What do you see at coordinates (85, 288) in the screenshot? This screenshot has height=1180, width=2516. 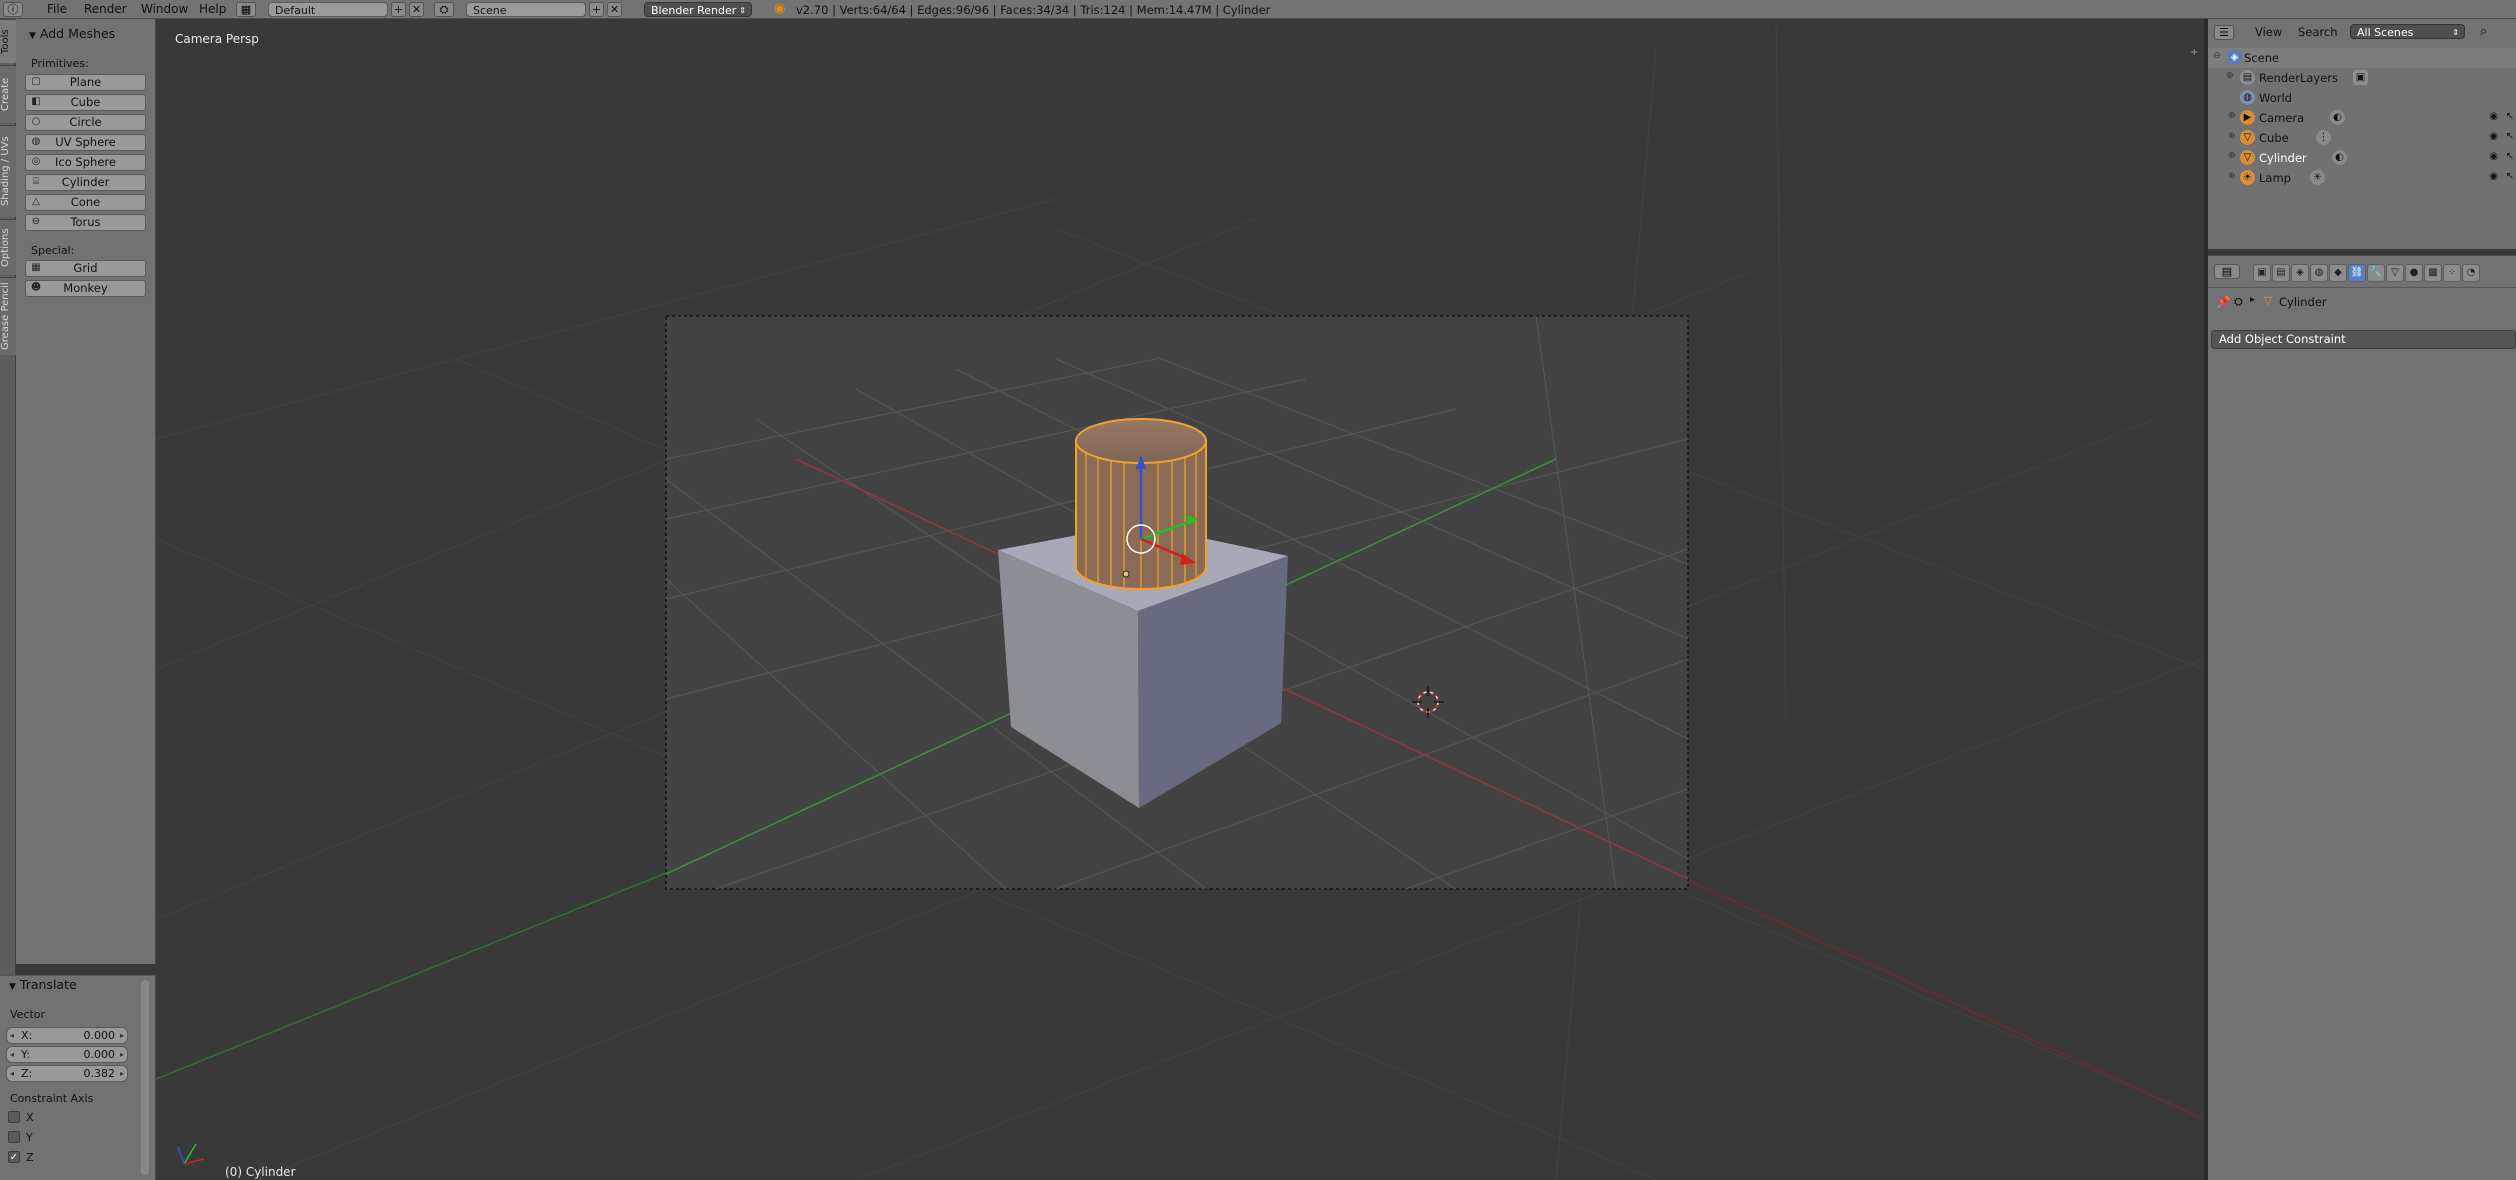 I see `add-monkey-button: ☻ Monkey` at bounding box center [85, 288].